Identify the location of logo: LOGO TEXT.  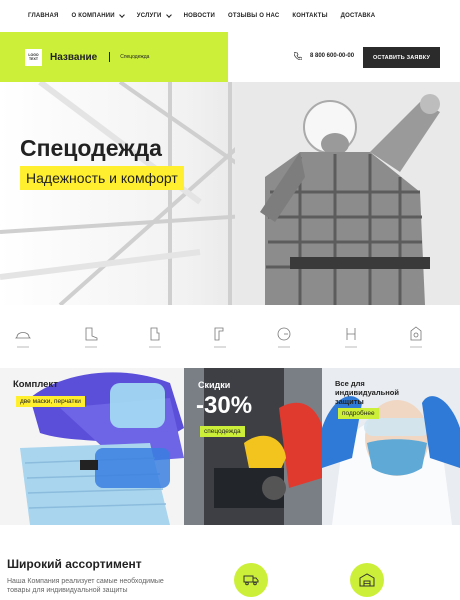
(33, 57).